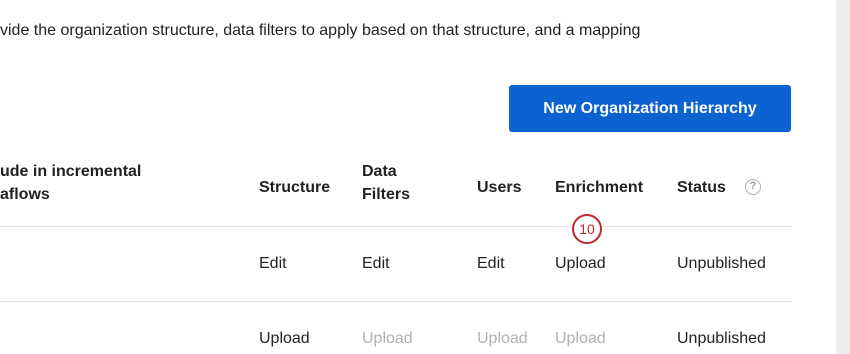 This screenshot has width=850, height=354. Describe the element at coordinates (721, 263) in the screenshot. I see `row1-status: Unpublished` at that location.